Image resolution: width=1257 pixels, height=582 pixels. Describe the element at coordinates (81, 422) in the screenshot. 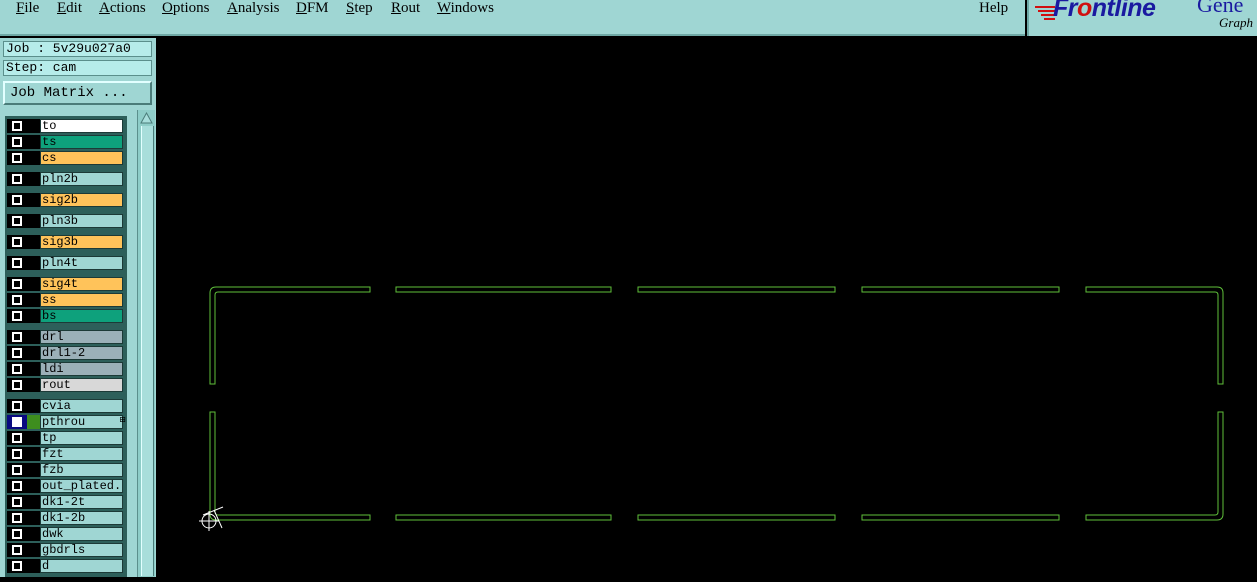

I see `layer-name: pthrou` at that location.